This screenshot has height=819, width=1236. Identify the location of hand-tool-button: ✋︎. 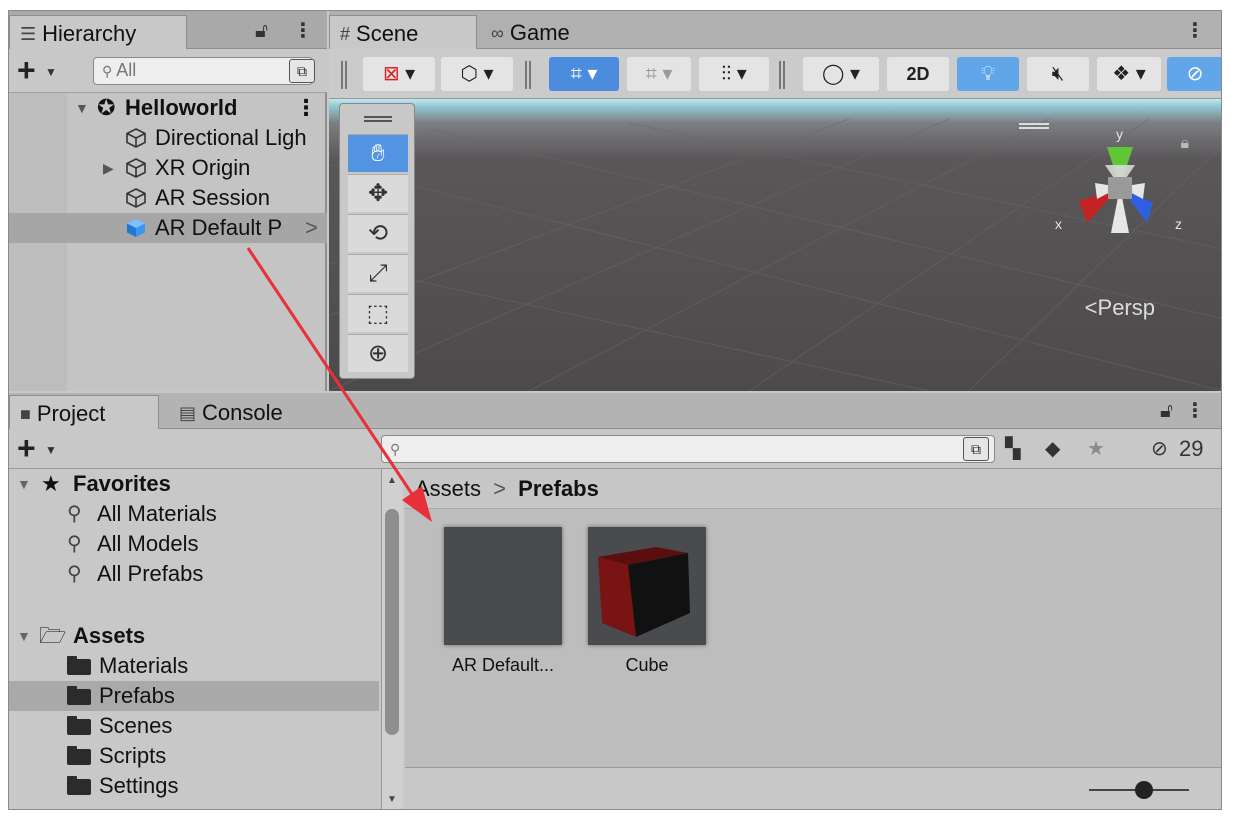
(378, 153).